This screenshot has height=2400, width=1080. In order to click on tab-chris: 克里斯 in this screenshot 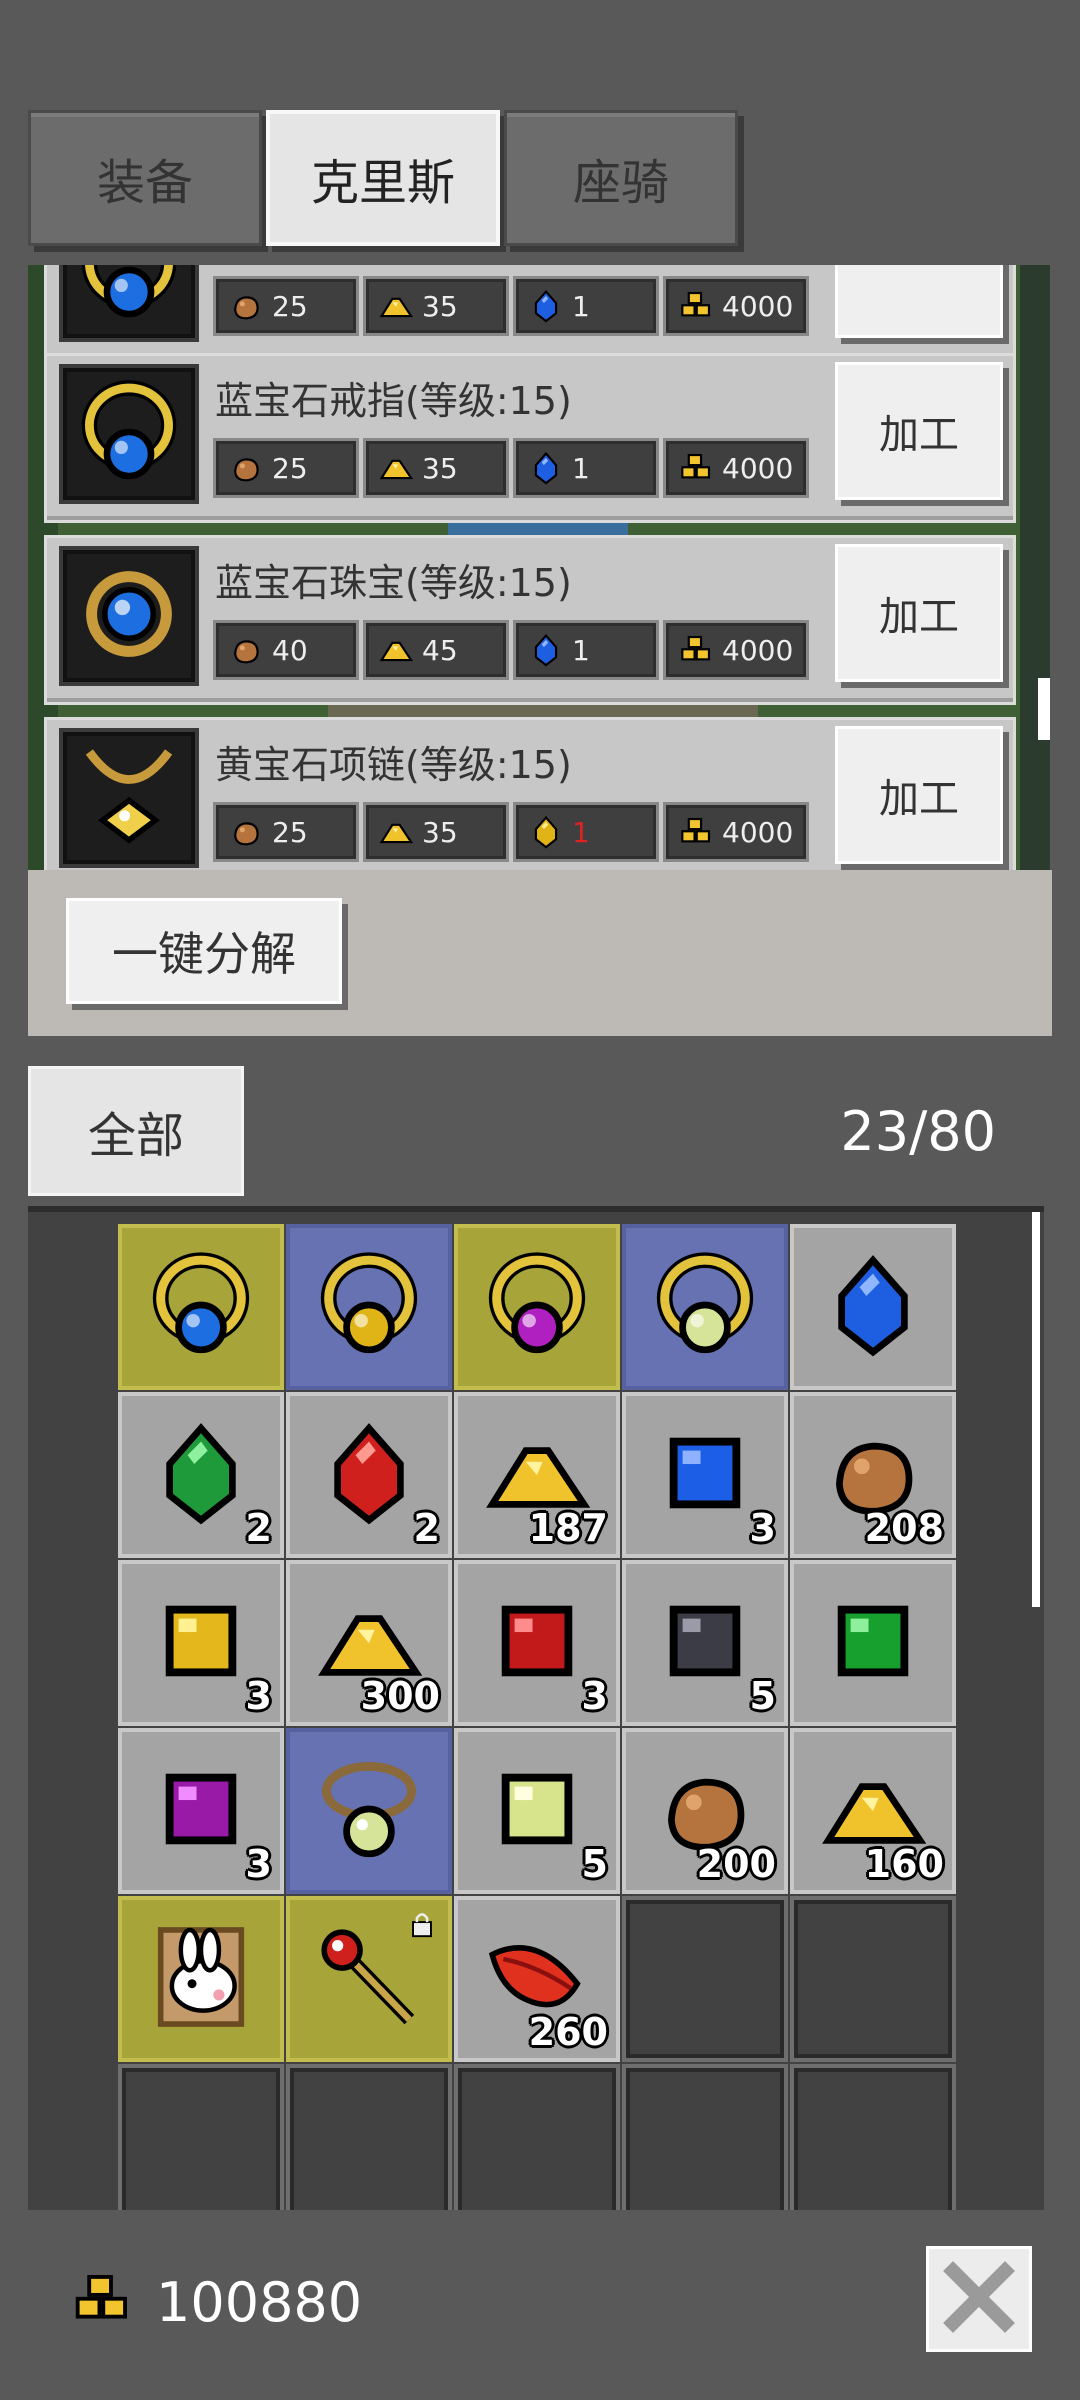, I will do `click(383, 178)`.